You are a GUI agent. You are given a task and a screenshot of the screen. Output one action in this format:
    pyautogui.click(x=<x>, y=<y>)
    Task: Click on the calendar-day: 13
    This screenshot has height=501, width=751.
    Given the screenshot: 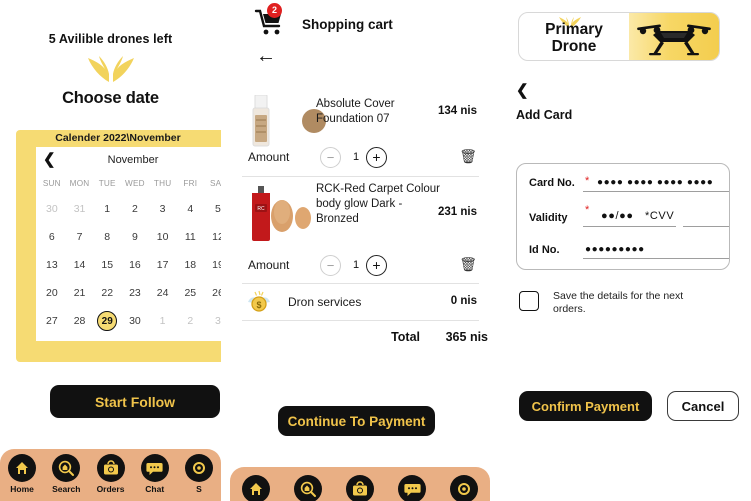 What is the action you would take?
    pyautogui.click(x=52, y=265)
    